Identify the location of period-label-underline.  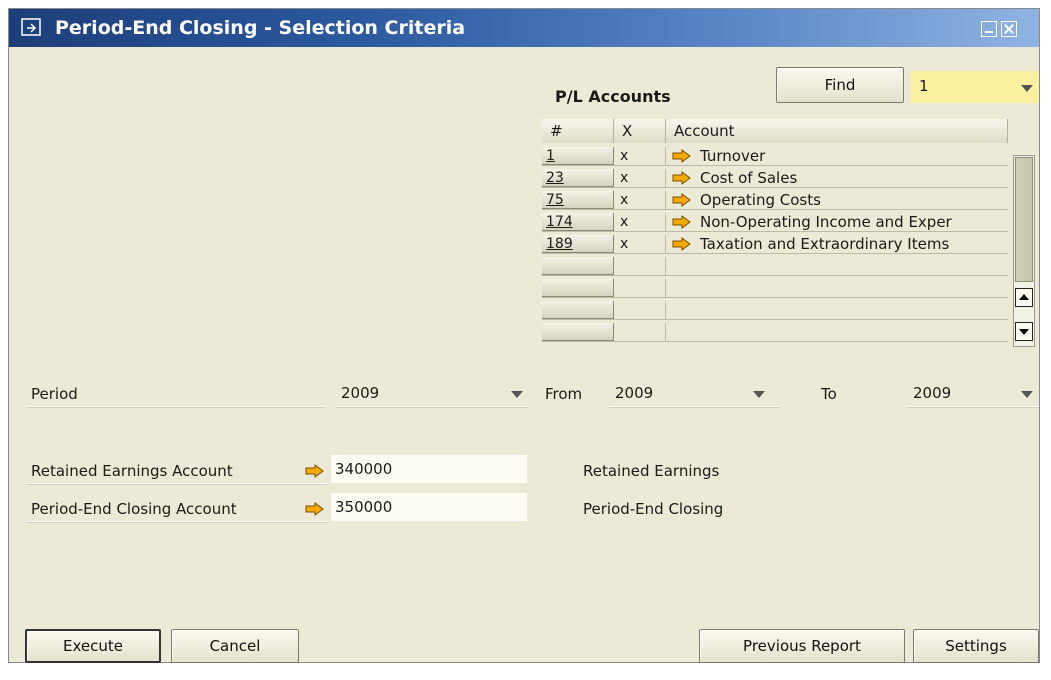
(176, 394).